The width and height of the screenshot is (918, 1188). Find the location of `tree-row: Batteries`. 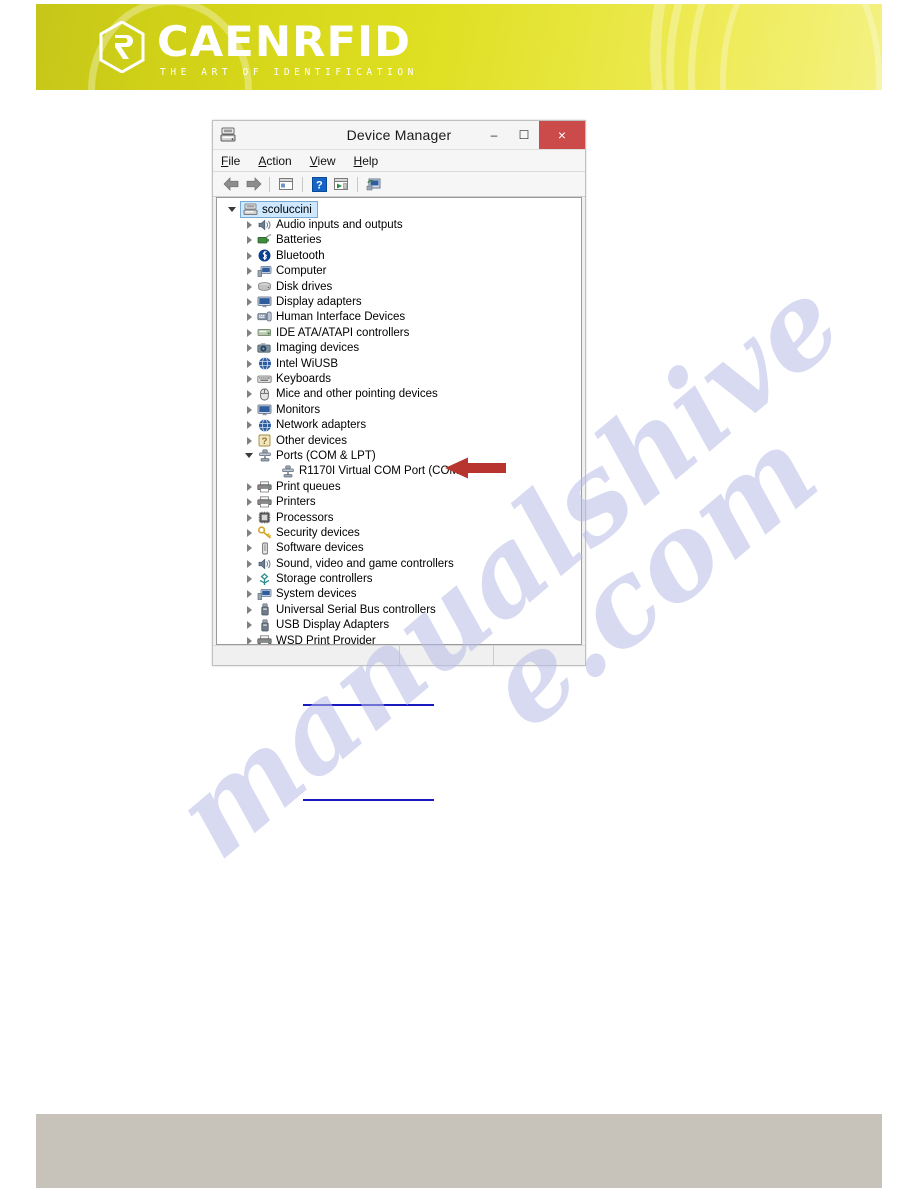

tree-row: Batteries is located at coordinates (399, 240).